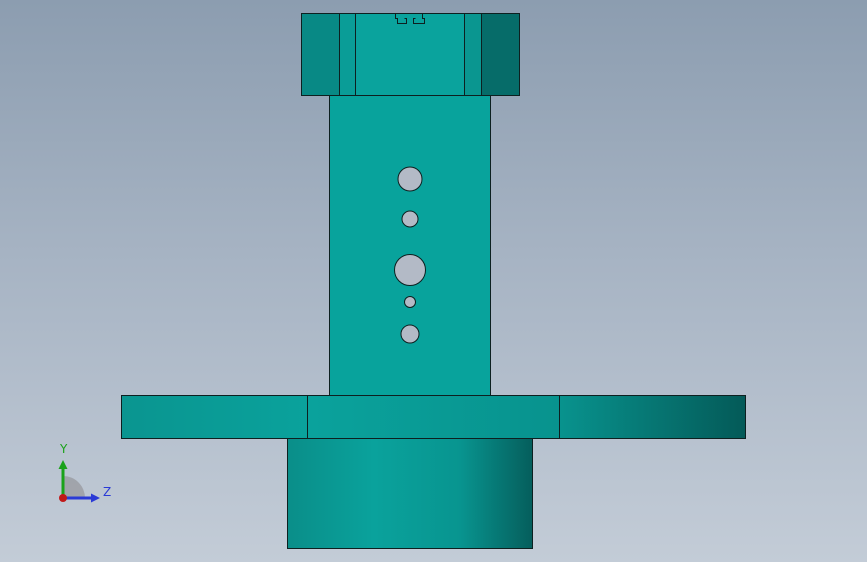 The image size is (867, 562). Describe the element at coordinates (473, 54) in the screenshot. I see `cap-right-chamfer` at that location.